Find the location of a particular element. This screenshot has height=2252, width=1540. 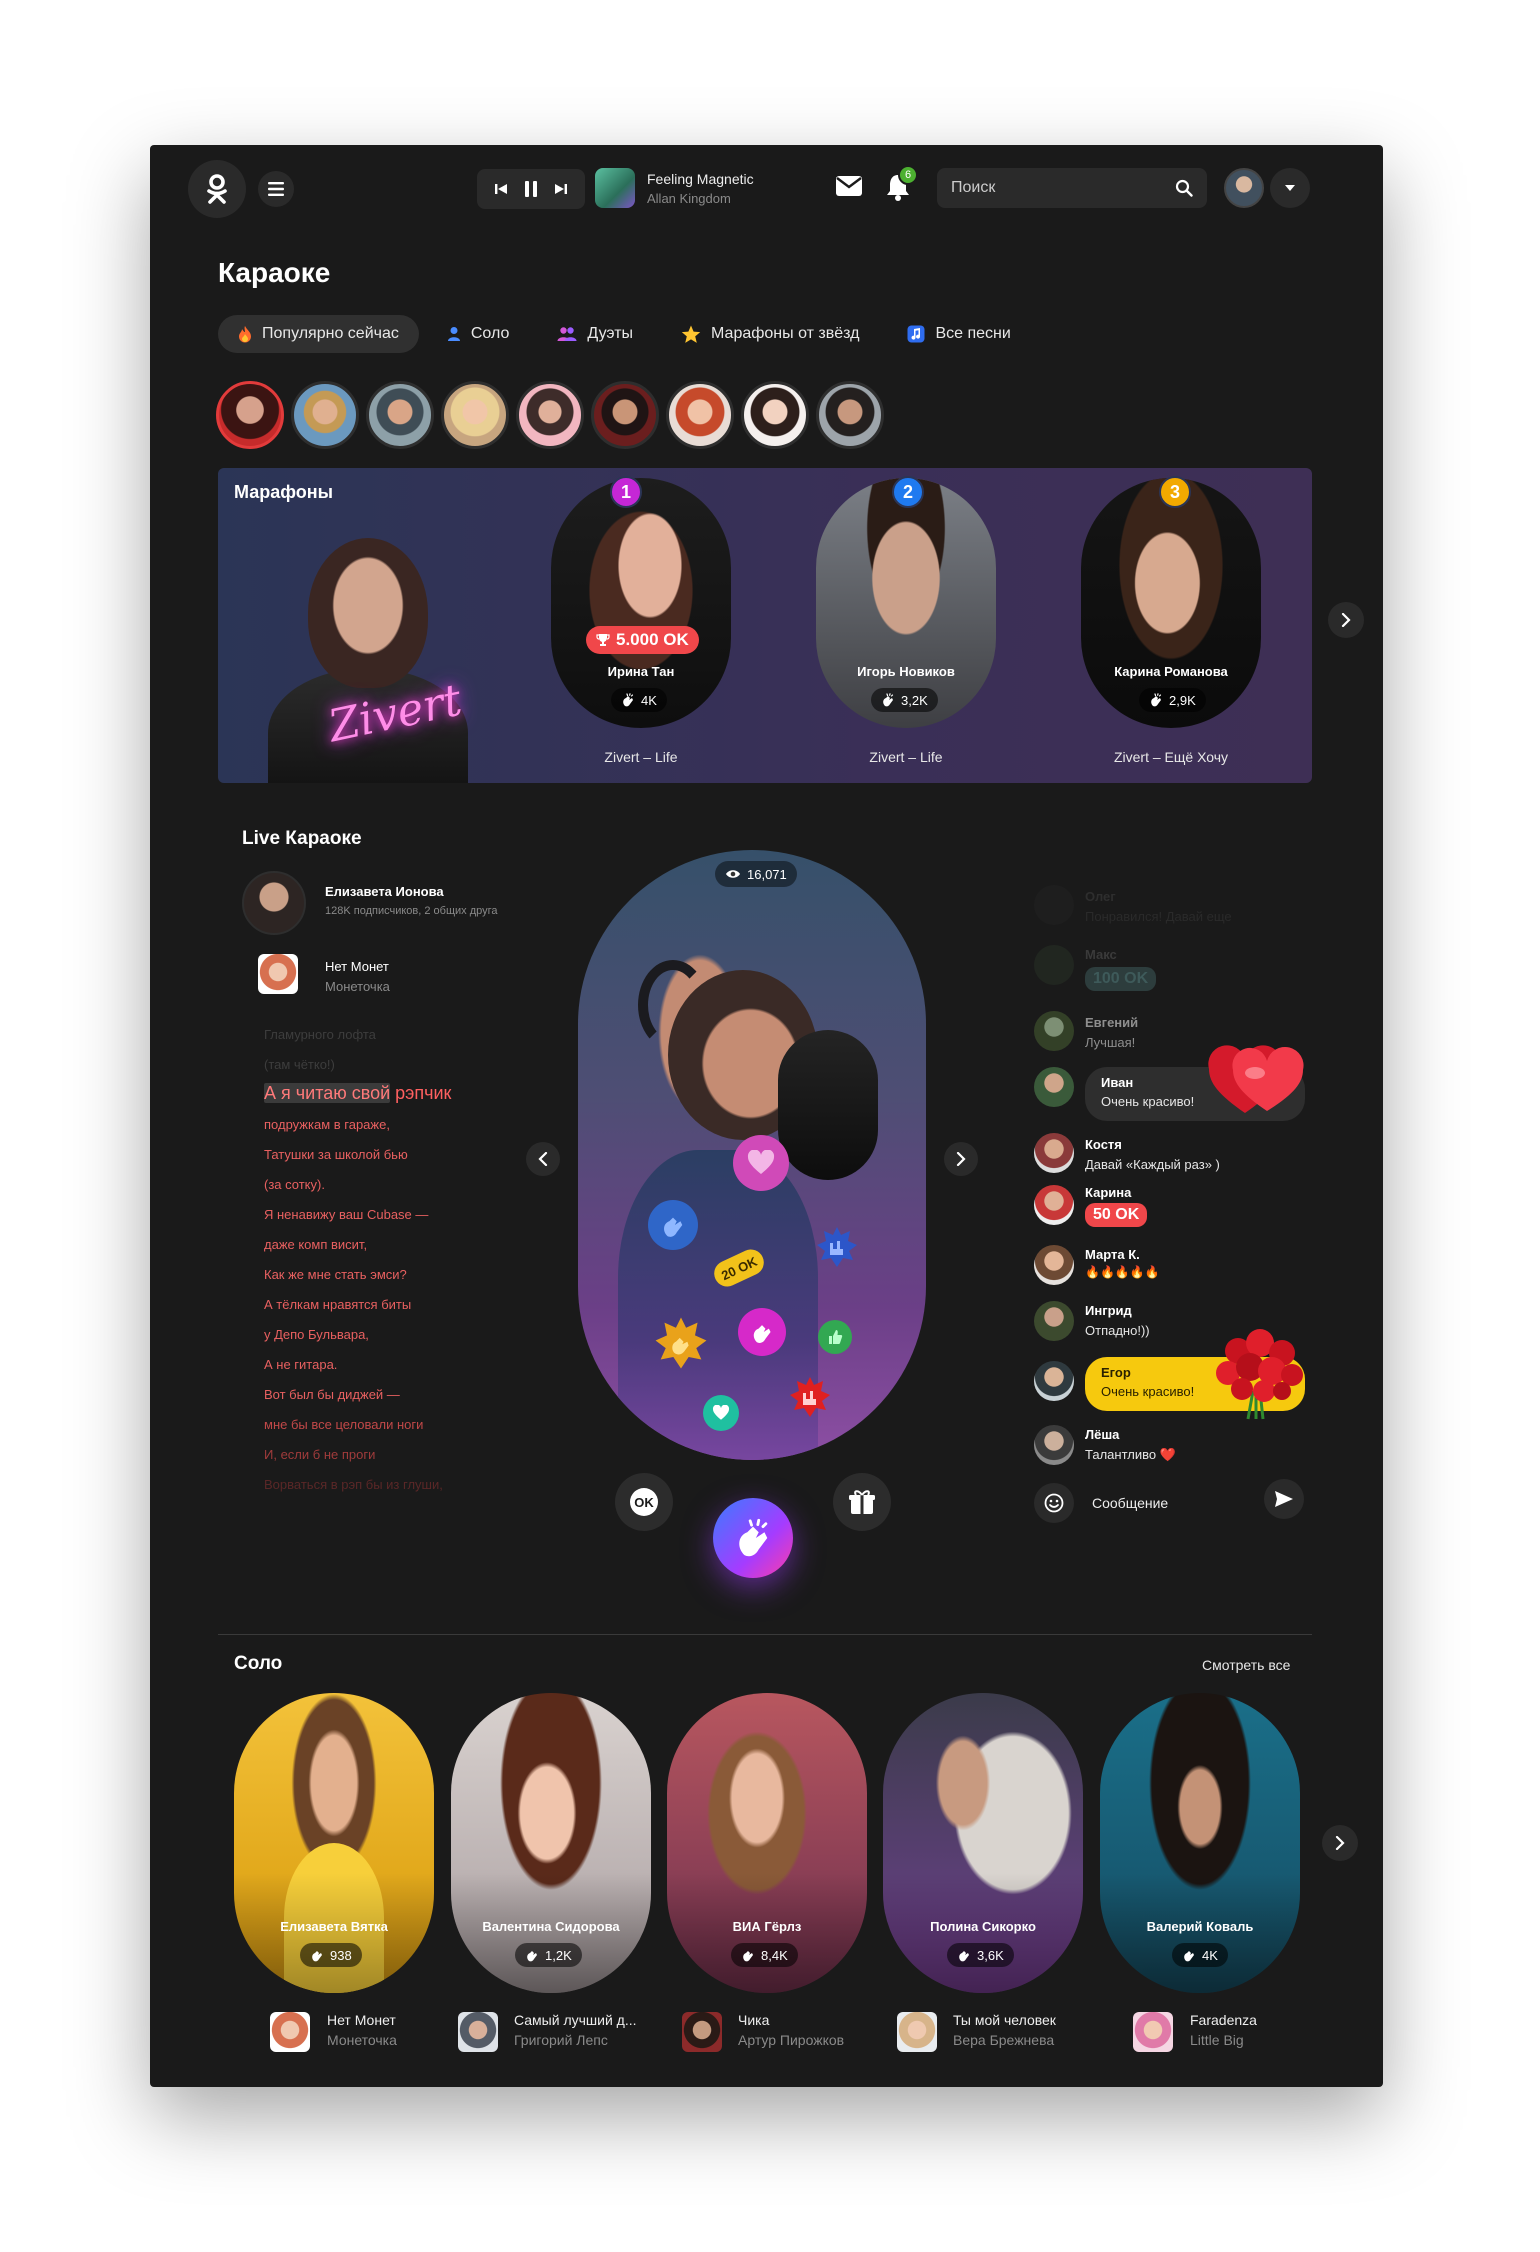

next-track-icon is located at coordinates (561, 189).